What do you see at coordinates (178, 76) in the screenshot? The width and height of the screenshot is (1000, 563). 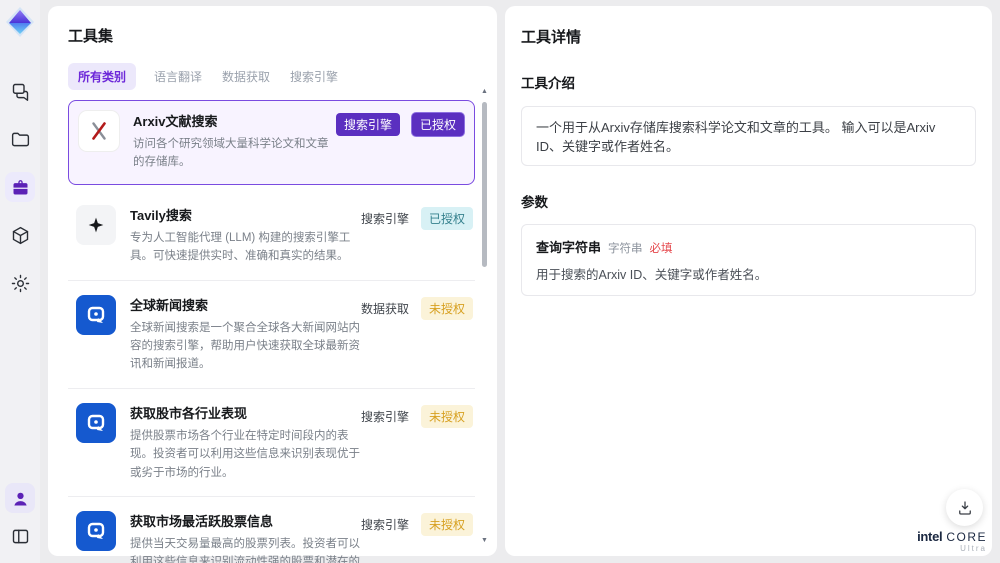 I see `tab-language-translation: 语言翻译` at bounding box center [178, 76].